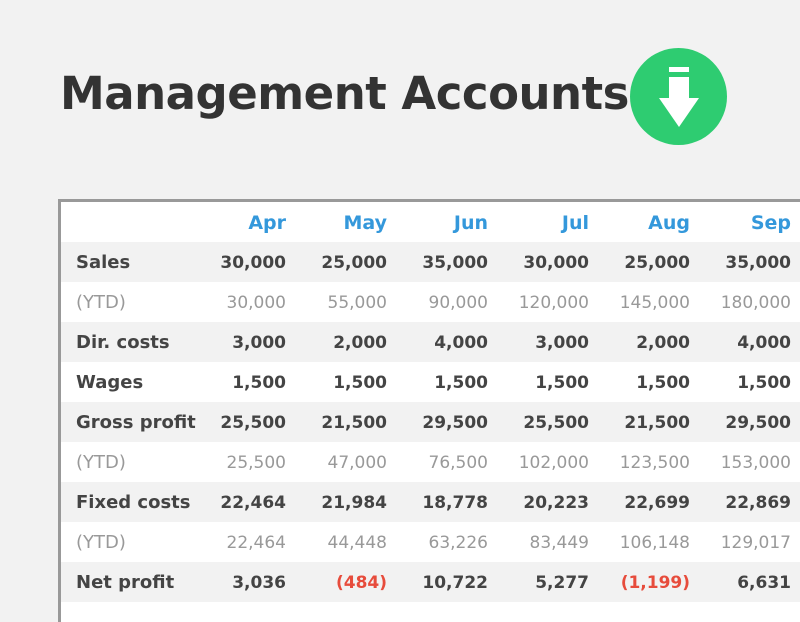 Image resolution: width=800 pixels, height=622 pixels. What do you see at coordinates (344, 93) in the screenshot?
I see `page-title: Management Accounts` at bounding box center [344, 93].